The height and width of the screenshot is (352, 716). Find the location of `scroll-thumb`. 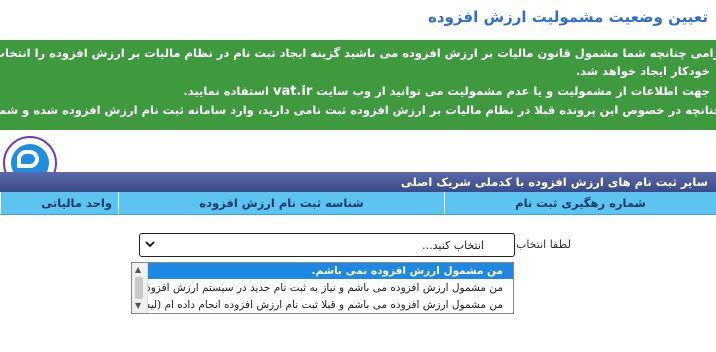

scroll-thumb is located at coordinates (139, 288).